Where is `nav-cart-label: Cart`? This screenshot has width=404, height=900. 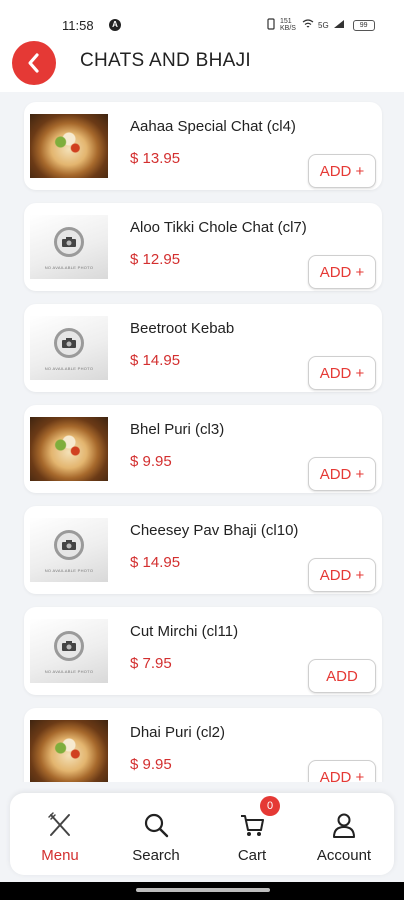
nav-cart-label: Cart is located at coordinates (252, 855).